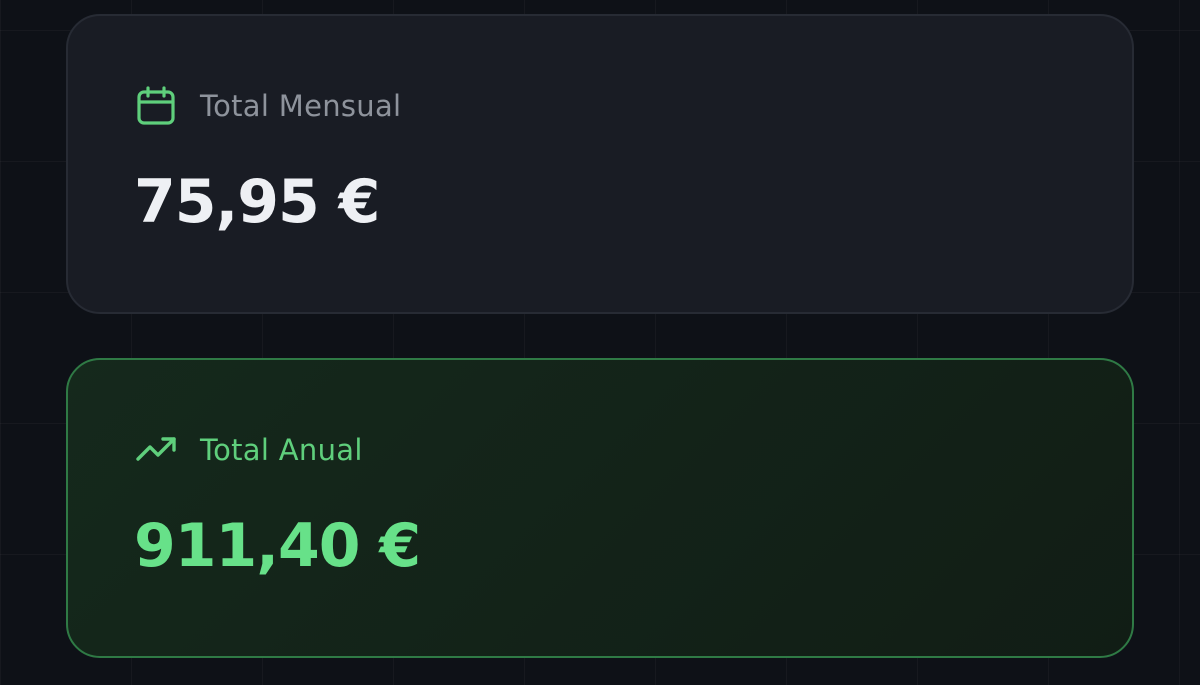 The height and width of the screenshot is (685, 1200). I want to click on annual-total-amount: 911,40 €, so click(277, 546).